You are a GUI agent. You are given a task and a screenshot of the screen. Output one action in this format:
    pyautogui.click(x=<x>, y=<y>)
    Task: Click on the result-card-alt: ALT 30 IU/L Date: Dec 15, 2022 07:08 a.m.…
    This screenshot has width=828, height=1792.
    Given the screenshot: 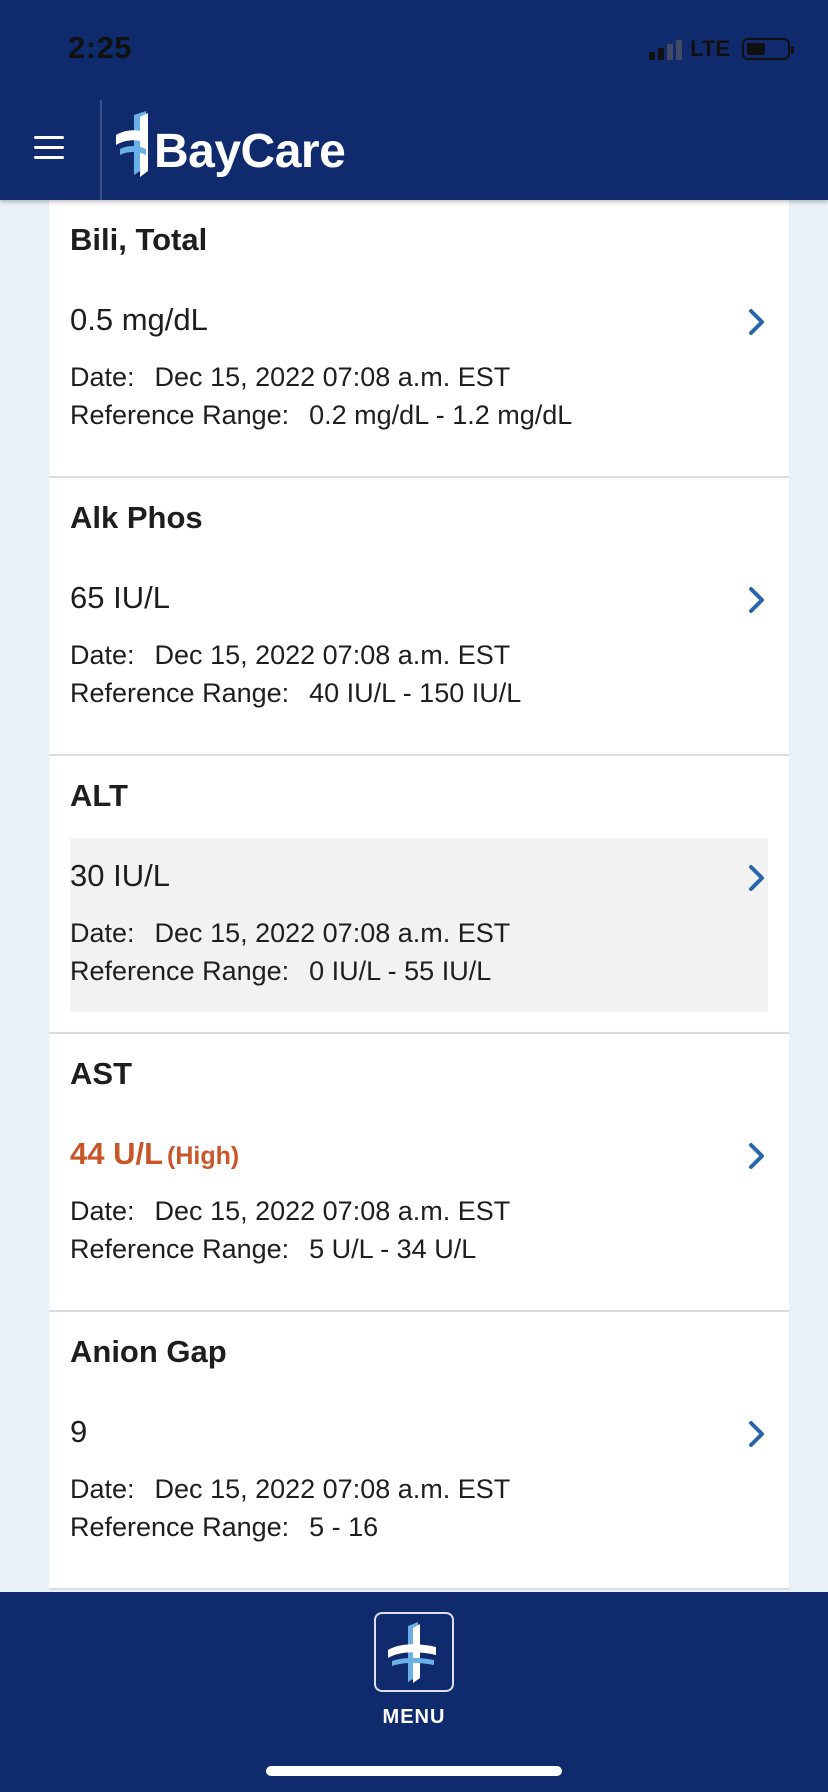 What is the action you would take?
    pyautogui.click(x=419, y=895)
    